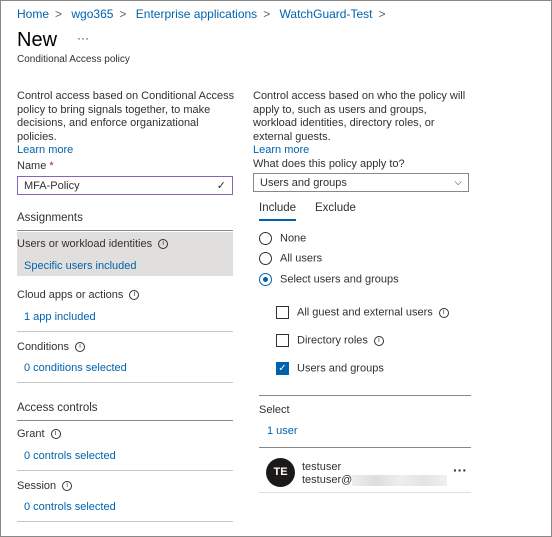 The image size is (552, 537). Describe the element at coordinates (278, 211) in the screenshot. I see `tab-include: Include` at that location.